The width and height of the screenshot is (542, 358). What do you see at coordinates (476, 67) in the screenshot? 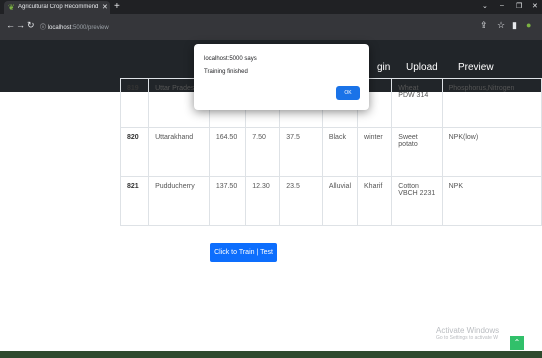
I see `nav-preview-link: Preview` at bounding box center [476, 67].